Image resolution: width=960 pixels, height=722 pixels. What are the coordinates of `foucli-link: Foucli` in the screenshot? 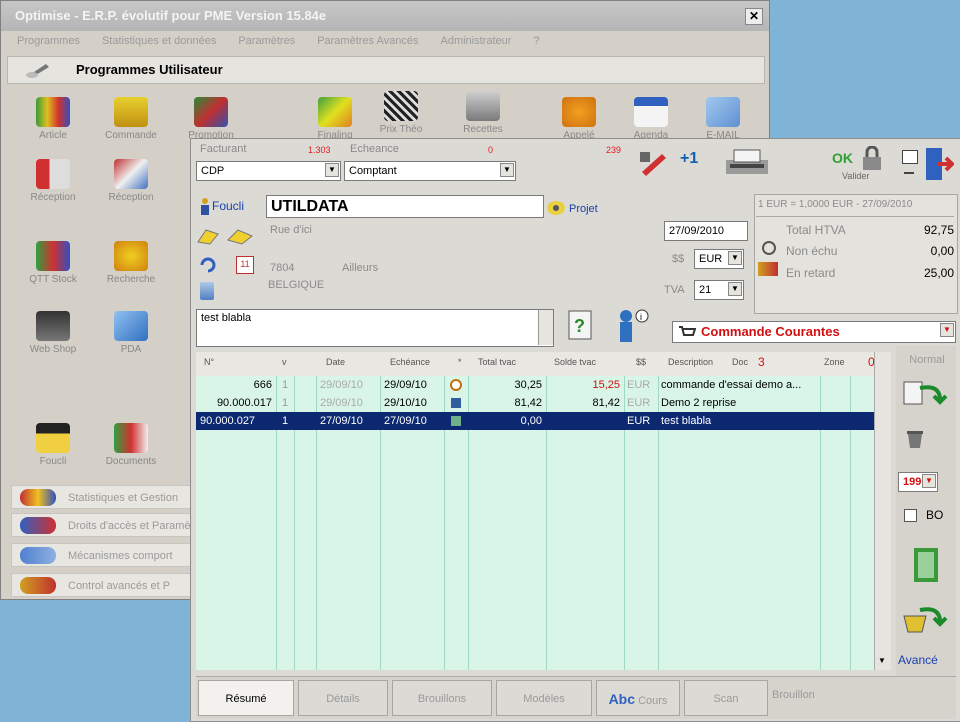 It's located at (228, 206).